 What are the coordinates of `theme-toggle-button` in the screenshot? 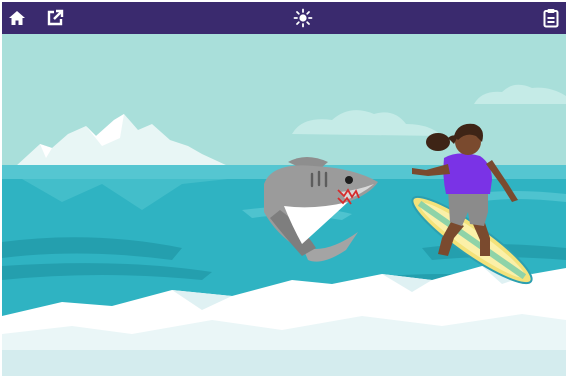 It's located at (303, 18).